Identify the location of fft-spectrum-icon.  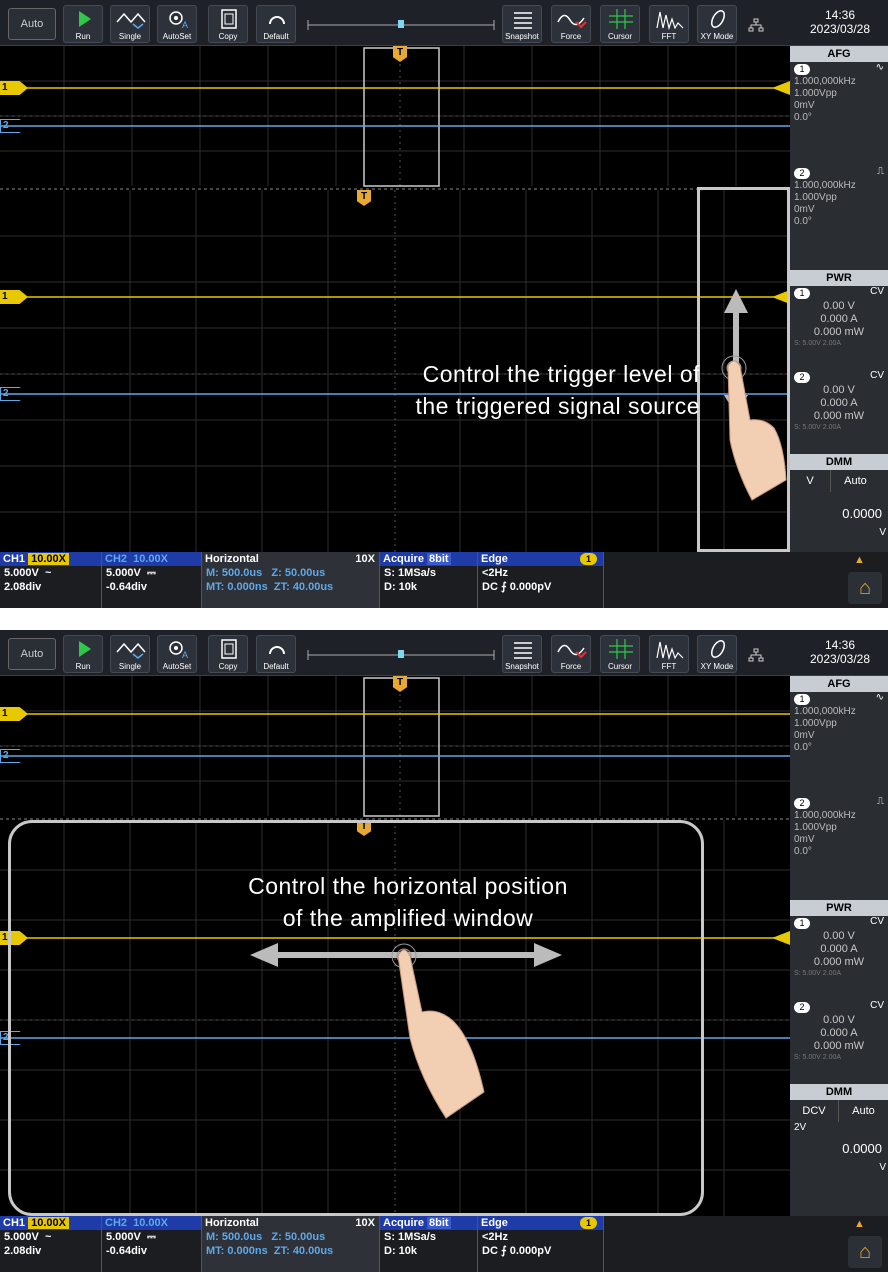
(669, 649).